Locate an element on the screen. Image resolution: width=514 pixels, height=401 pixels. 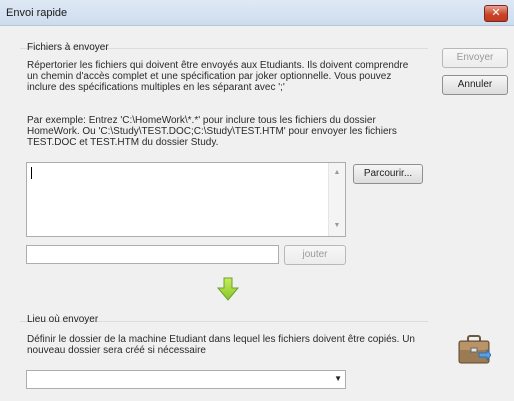
add-file-input is located at coordinates (152, 254).